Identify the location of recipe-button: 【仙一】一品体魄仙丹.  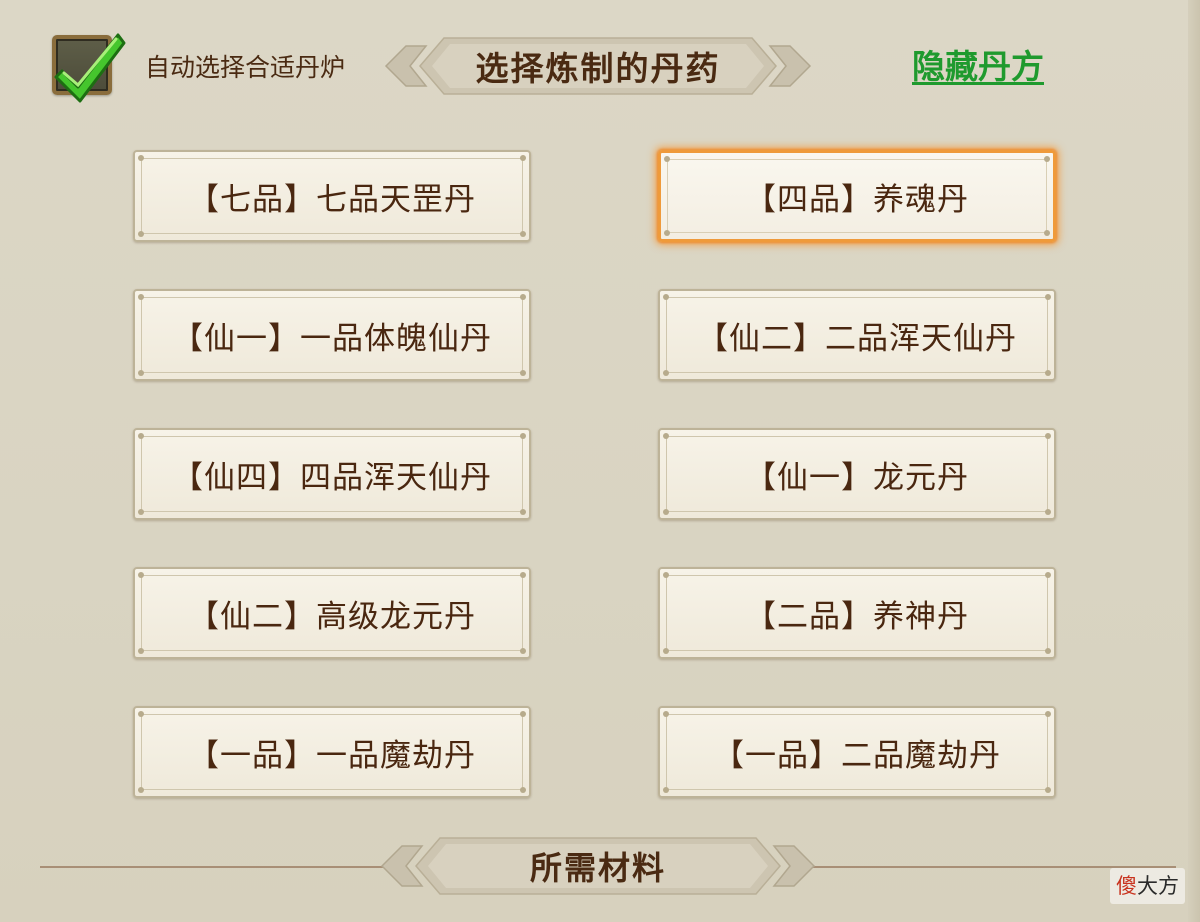
(332, 335).